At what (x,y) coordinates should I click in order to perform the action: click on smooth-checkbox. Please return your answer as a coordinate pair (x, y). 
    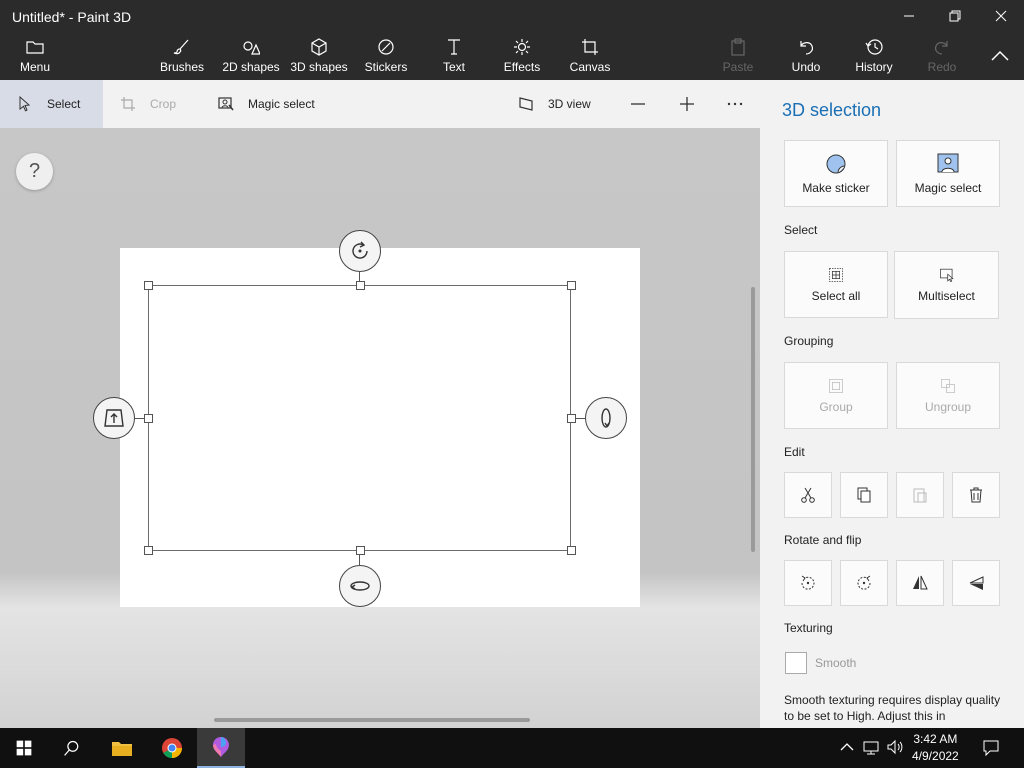
    Looking at the image, I should click on (796, 663).